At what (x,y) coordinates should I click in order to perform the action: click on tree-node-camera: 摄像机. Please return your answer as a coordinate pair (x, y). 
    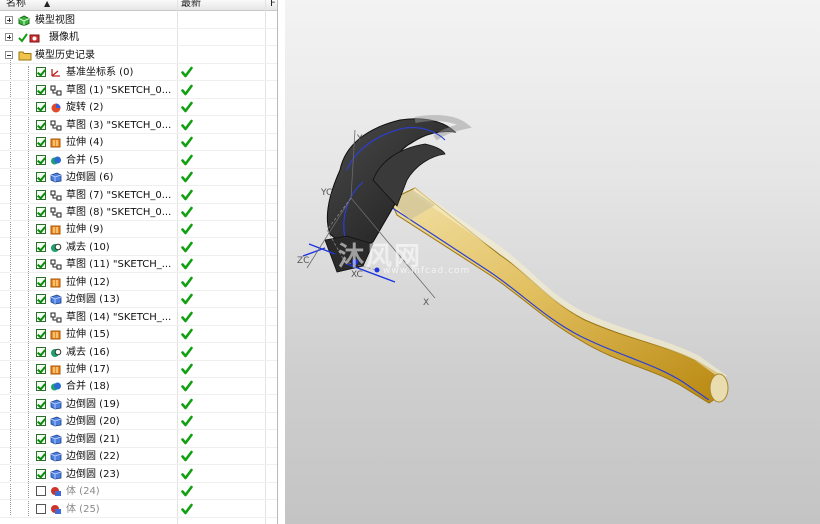
    Looking at the image, I should click on (138, 38).